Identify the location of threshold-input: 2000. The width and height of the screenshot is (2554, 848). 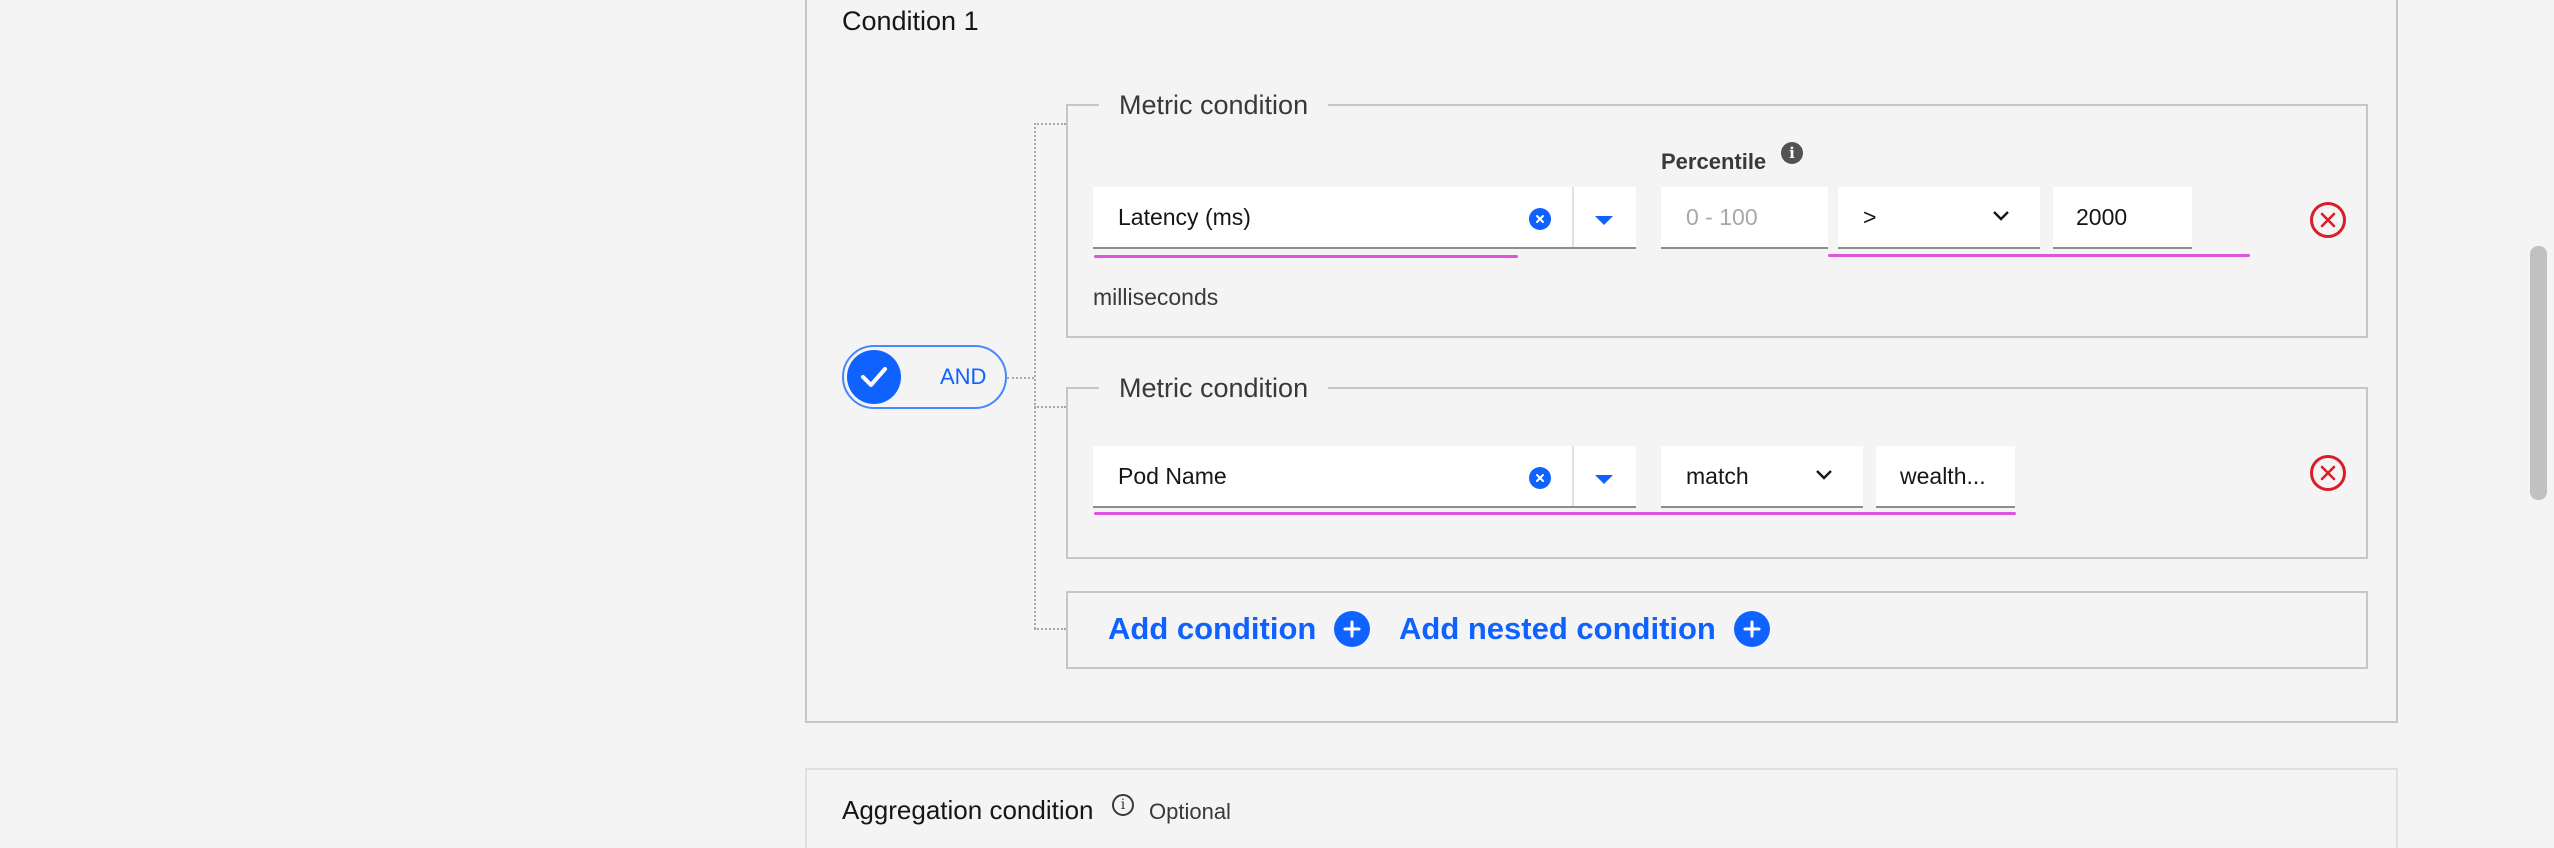
(2122, 218).